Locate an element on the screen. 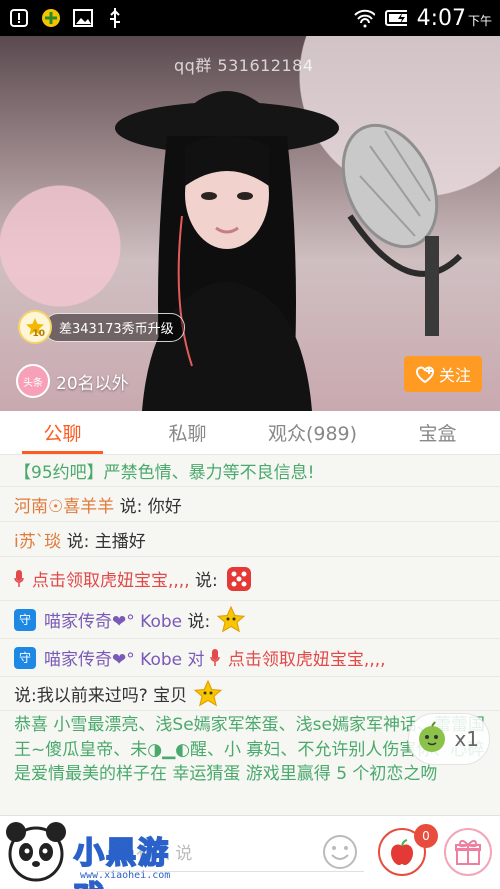 Image resolution: width=500 pixels, height=889 pixels. tab-label: 私聊 is located at coordinates (187, 434).